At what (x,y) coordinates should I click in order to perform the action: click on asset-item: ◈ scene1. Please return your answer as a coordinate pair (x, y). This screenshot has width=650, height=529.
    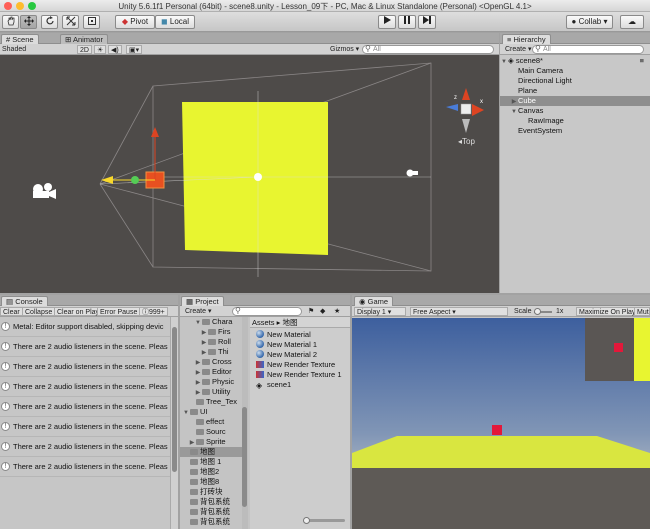
    Looking at the image, I should click on (273, 385).